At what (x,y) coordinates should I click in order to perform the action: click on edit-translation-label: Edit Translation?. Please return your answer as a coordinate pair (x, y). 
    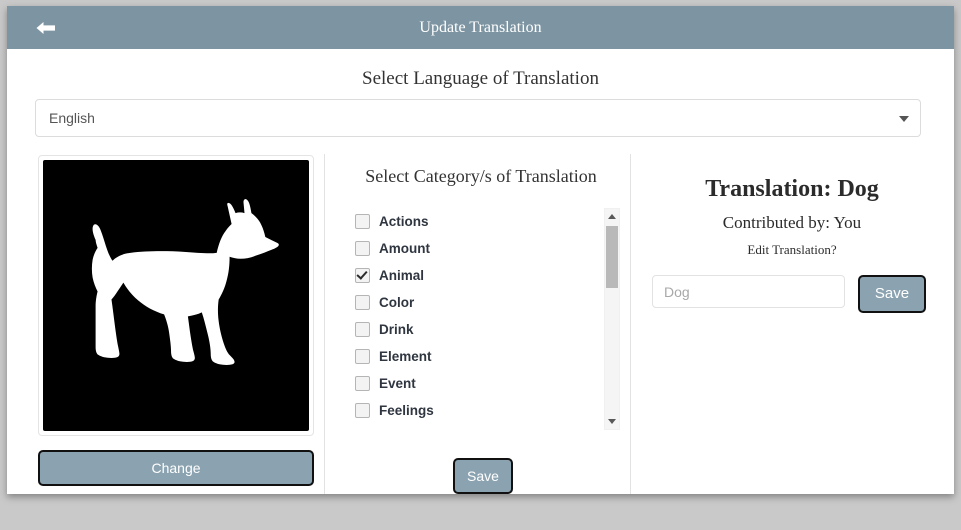
    Looking at the image, I should click on (792, 249).